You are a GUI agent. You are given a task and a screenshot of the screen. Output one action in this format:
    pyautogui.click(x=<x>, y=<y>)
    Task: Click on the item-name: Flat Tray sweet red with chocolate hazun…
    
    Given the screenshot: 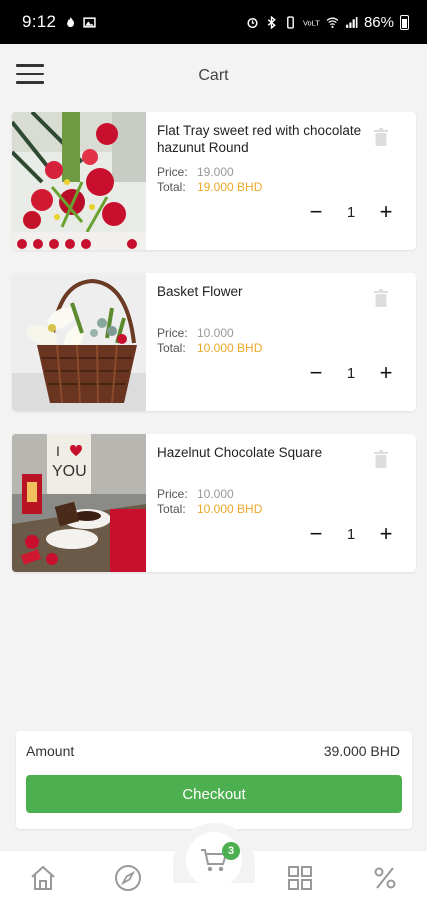 What is the action you would take?
    pyautogui.click(x=262, y=139)
    